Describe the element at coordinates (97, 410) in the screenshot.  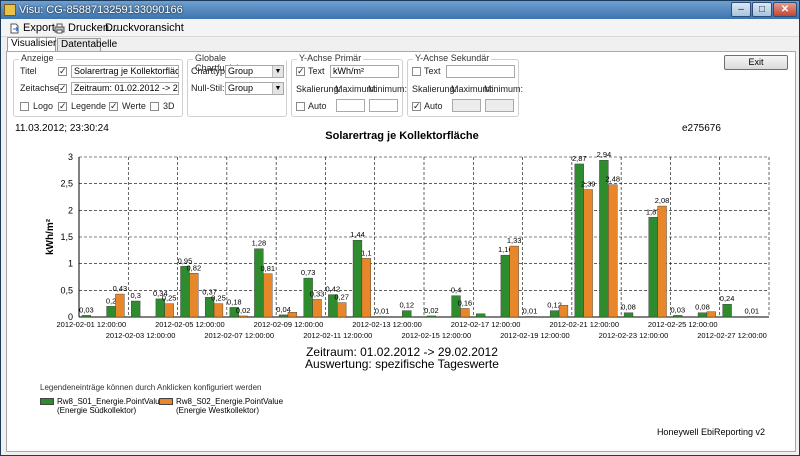
I see `legend-south-line2: (Energie Südkollektor)` at that location.